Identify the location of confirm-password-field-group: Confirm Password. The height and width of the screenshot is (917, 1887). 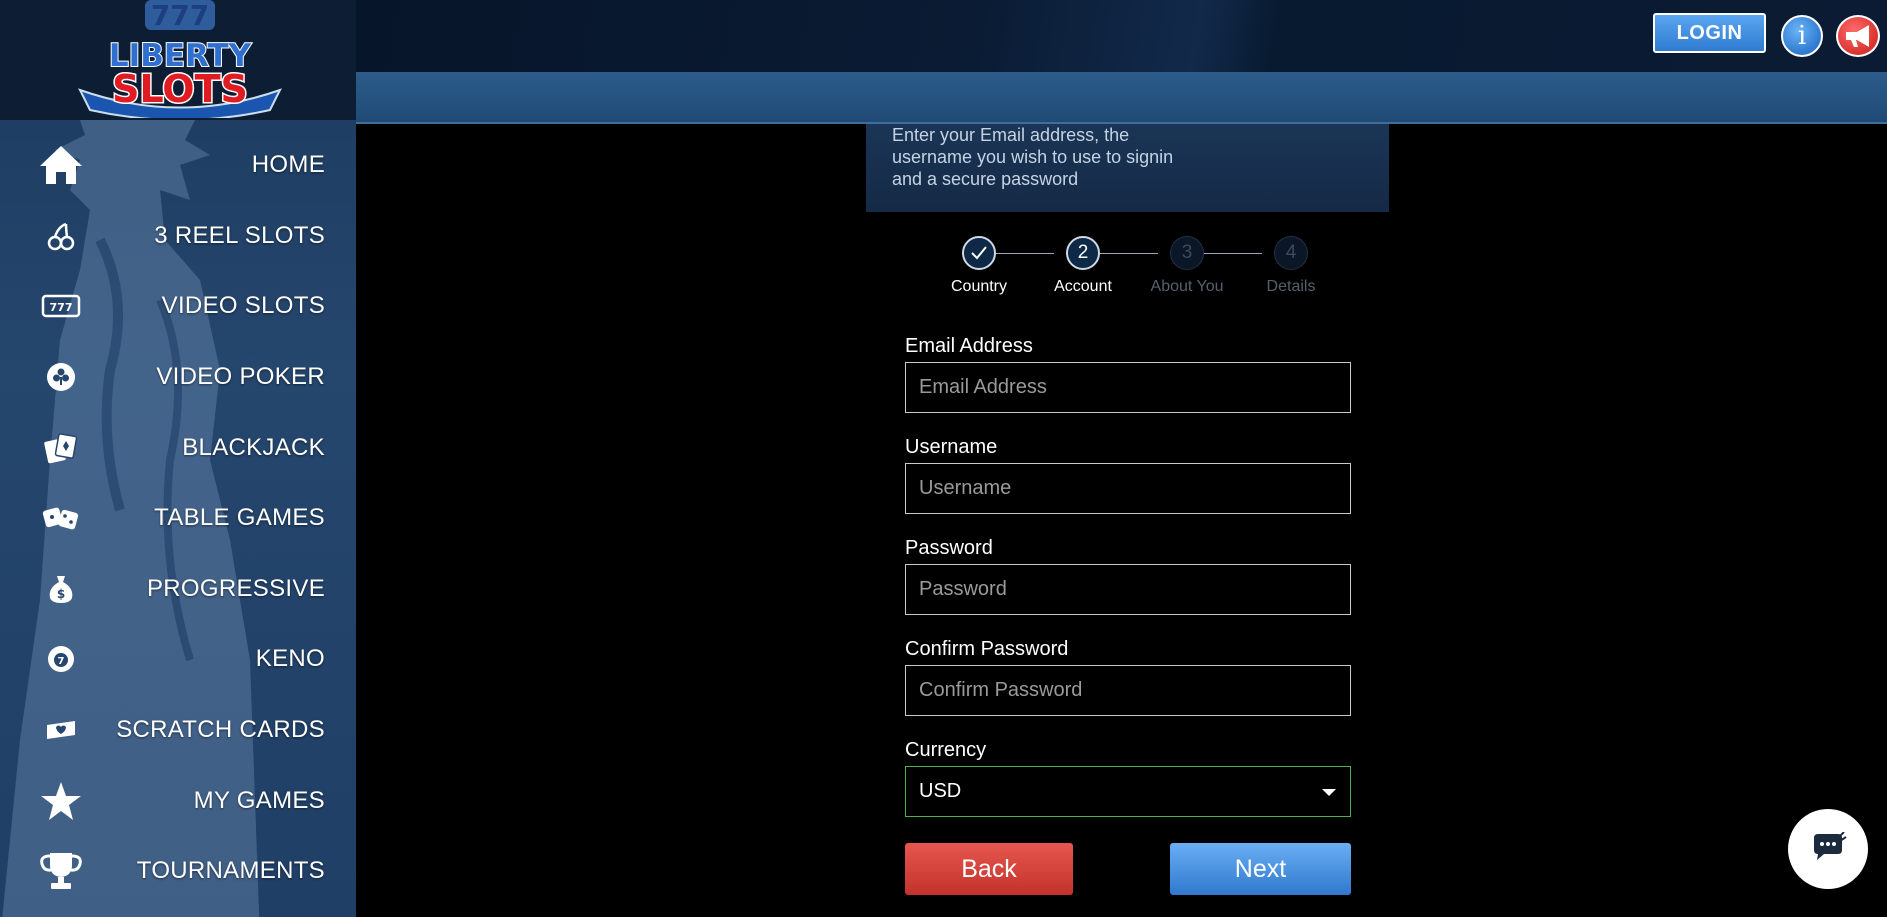
(1128, 677).